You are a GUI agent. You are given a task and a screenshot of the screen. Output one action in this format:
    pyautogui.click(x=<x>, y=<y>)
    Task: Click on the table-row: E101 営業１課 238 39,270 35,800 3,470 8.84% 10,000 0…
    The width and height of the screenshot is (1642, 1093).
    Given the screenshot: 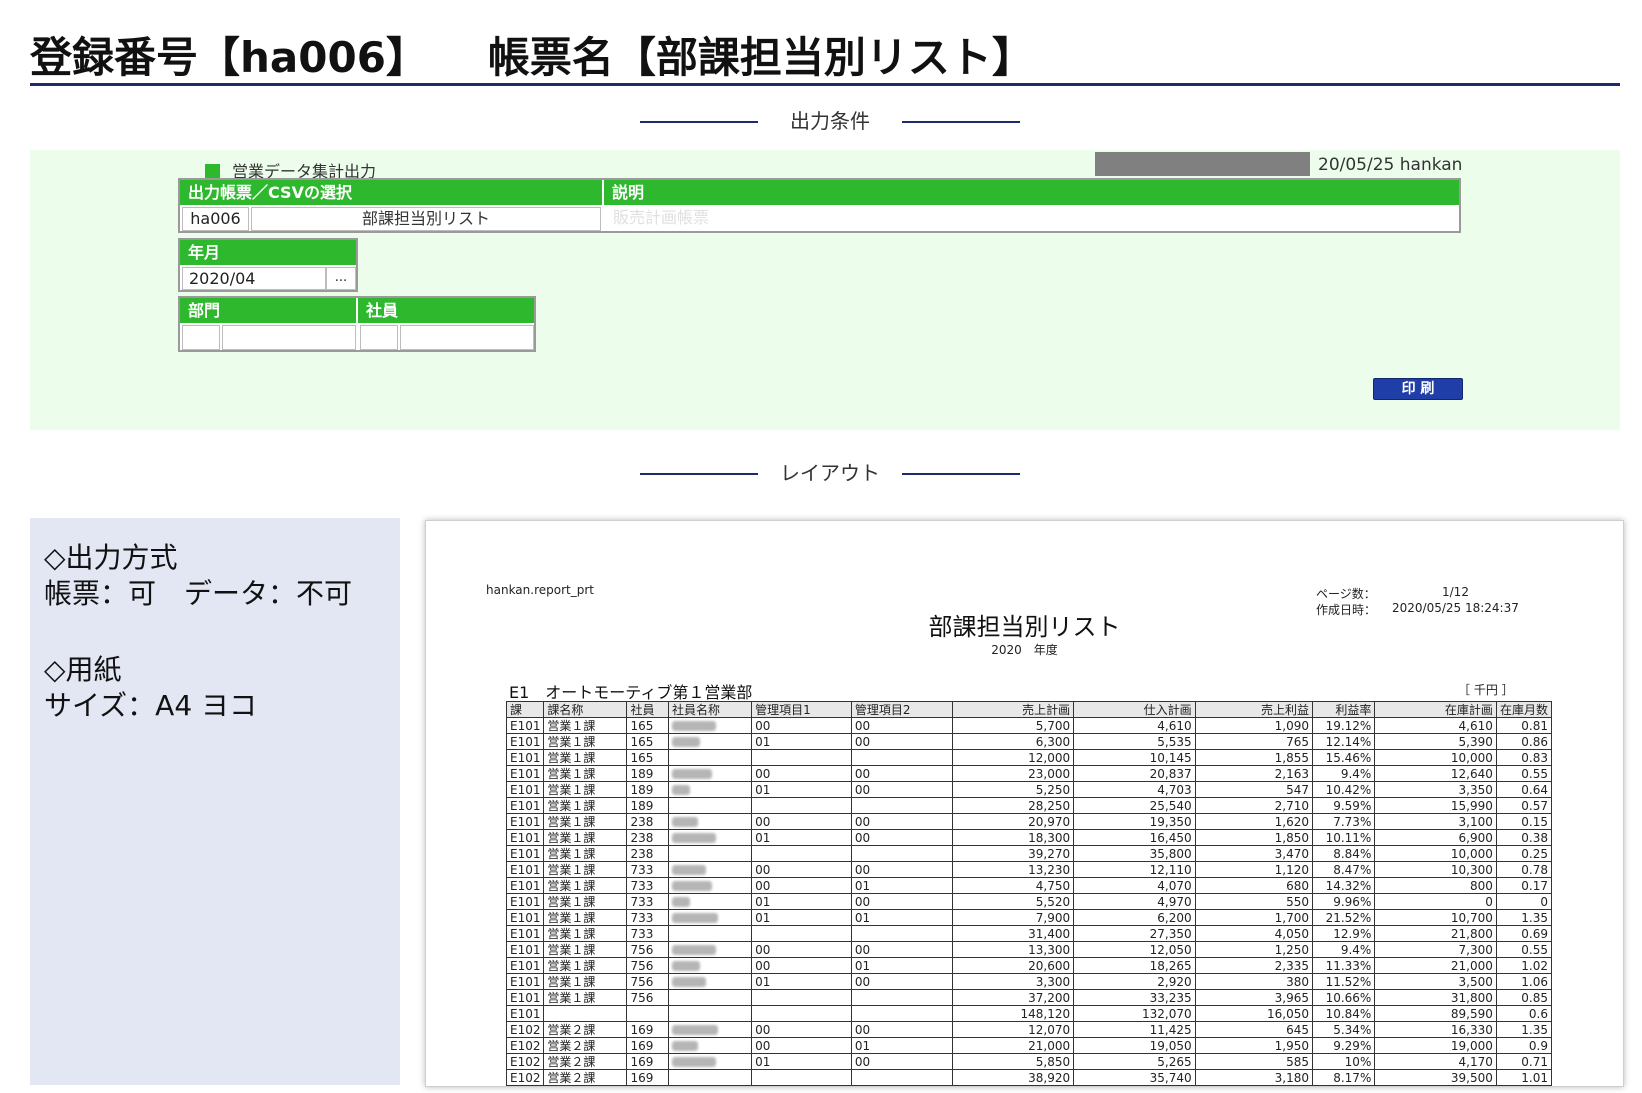 What is the action you would take?
    pyautogui.click(x=1029, y=853)
    